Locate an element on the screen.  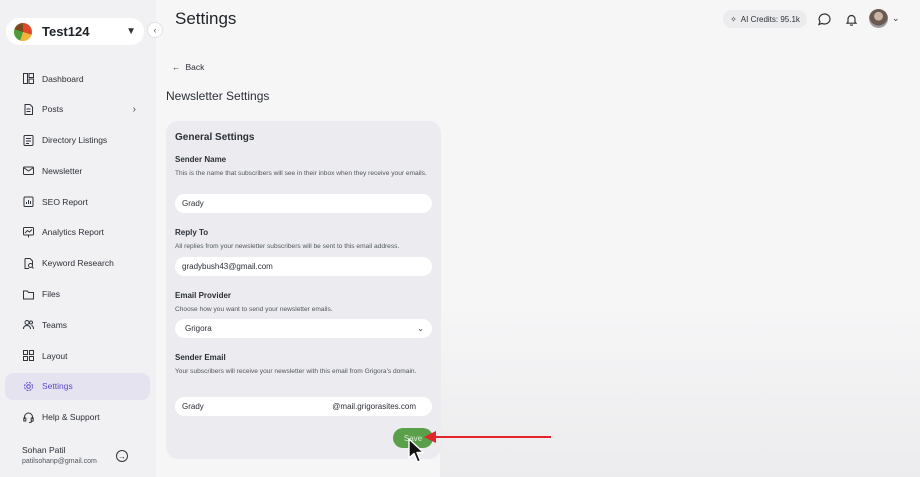
back-link: ← Back is located at coordinates (188, 67).